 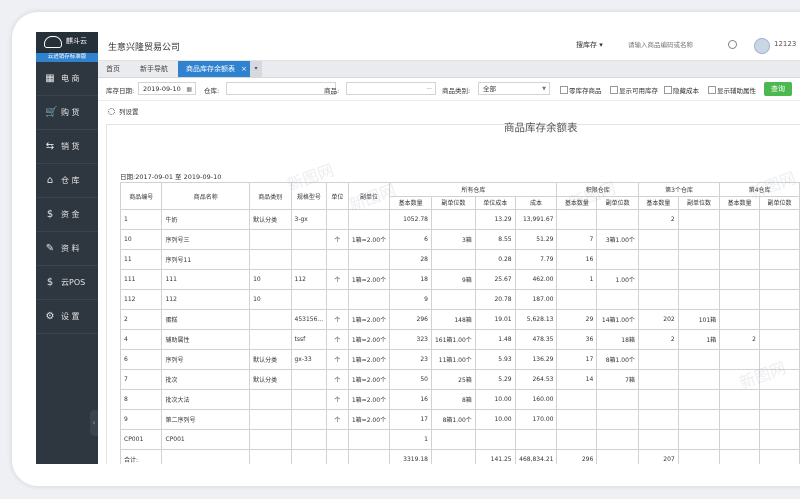 I want to click on table-row: CP001 CP001 1, so click(x=459, y=439).